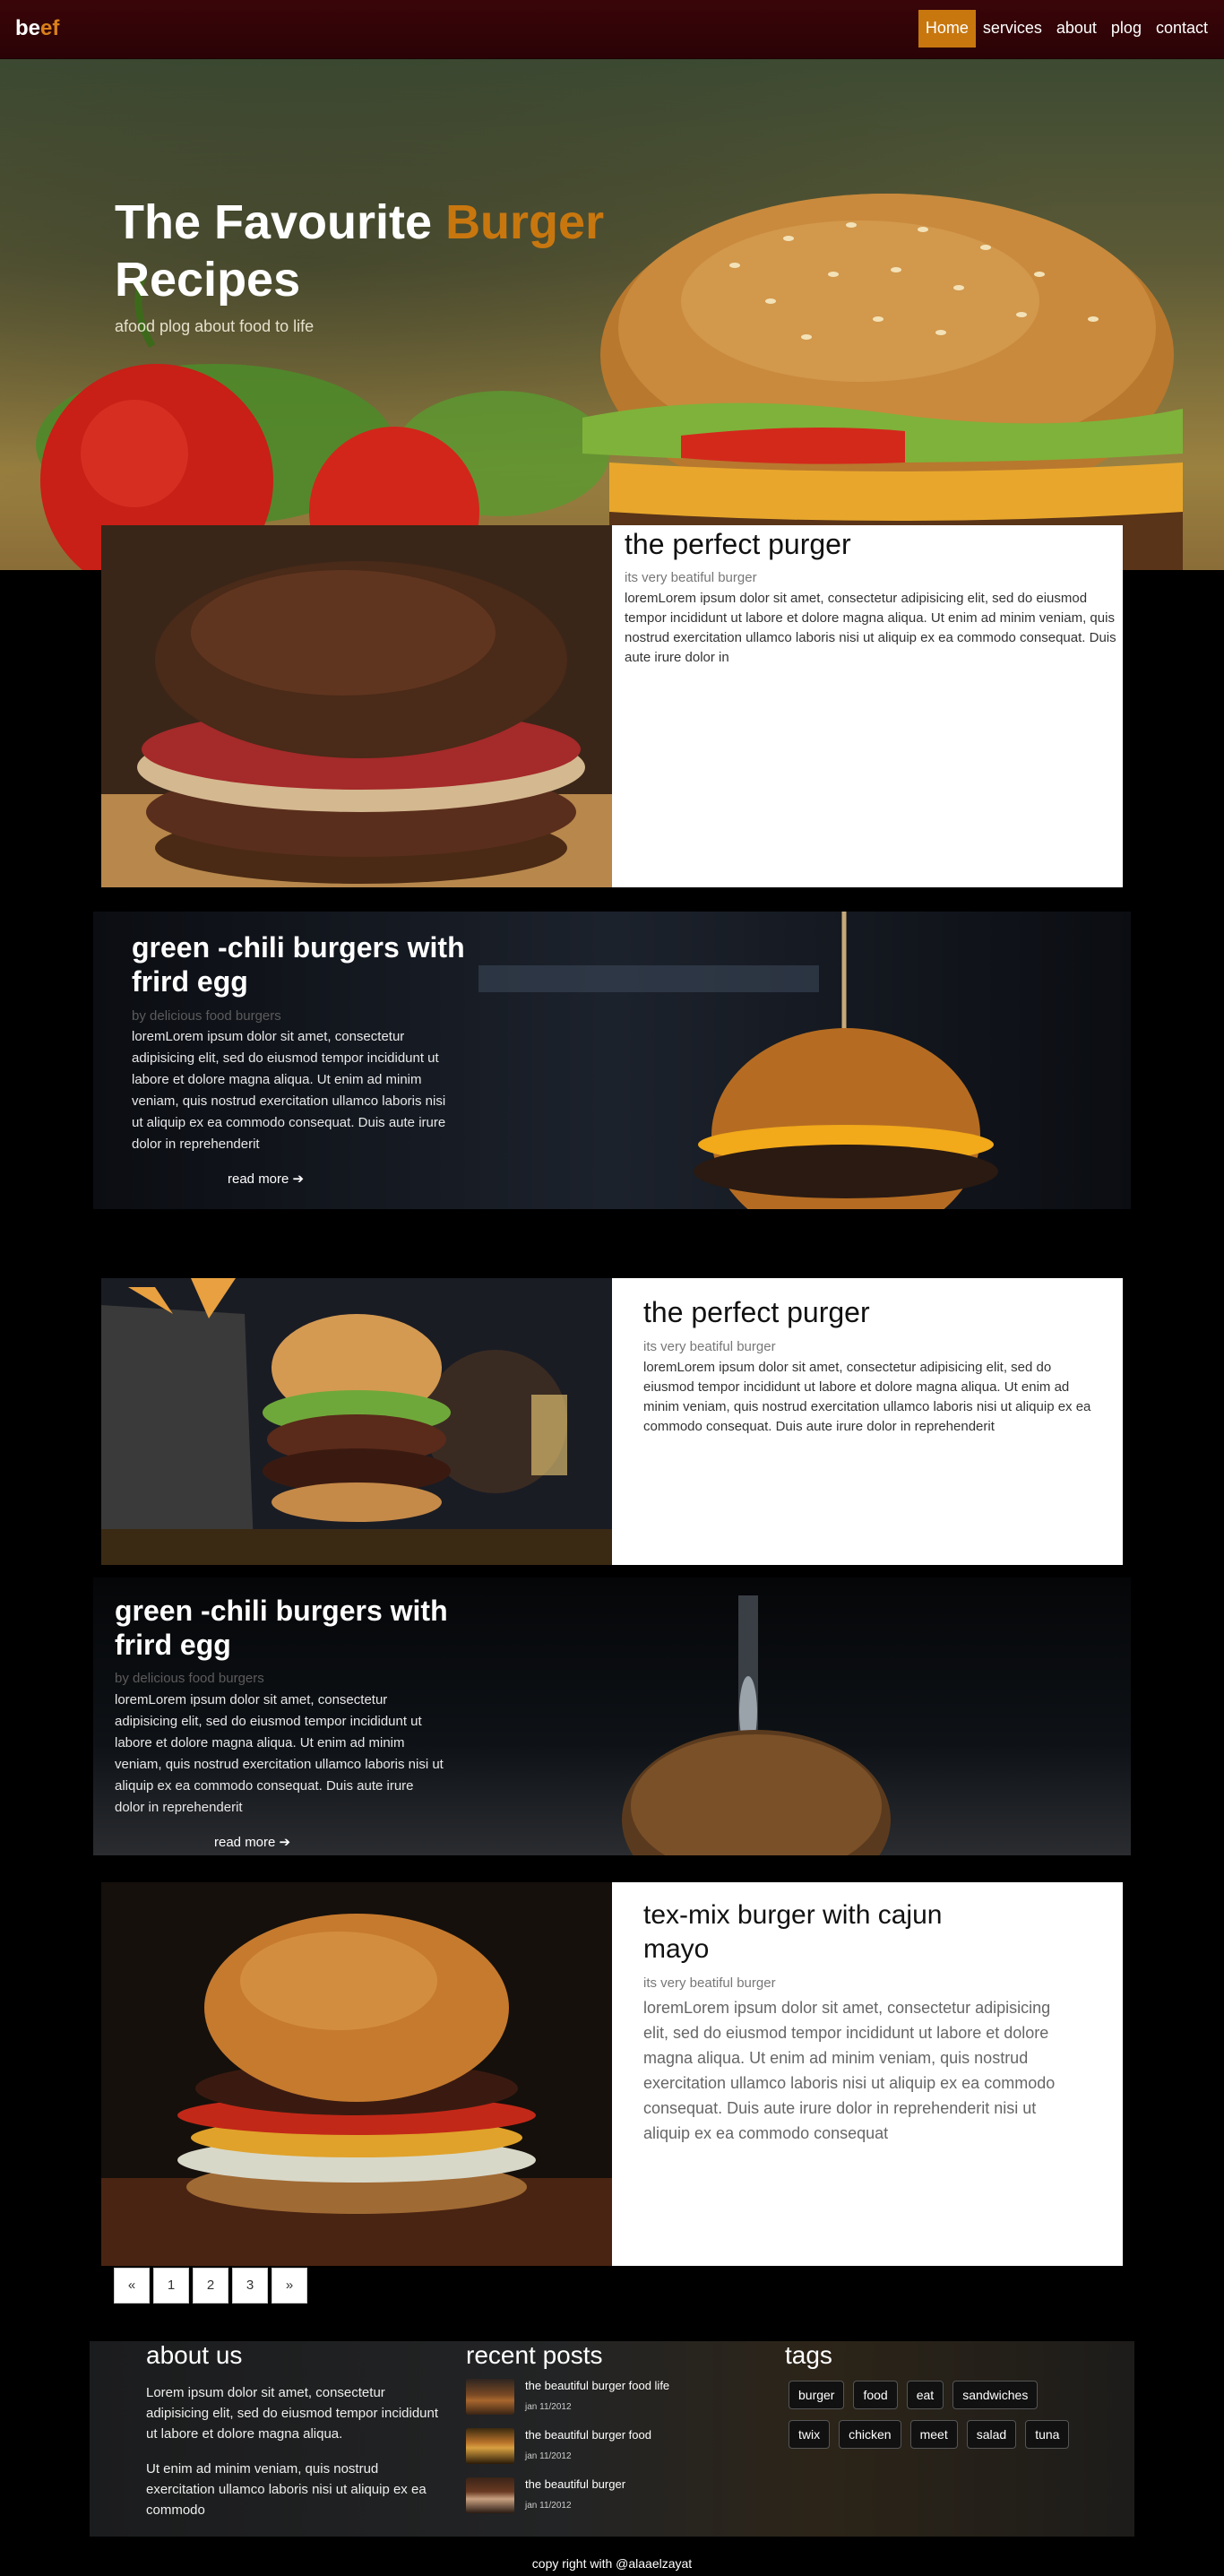 This screenshot has width=1224, height=2576. I want to click on post4-meta: by delicious food burgers, so click(189, 1678).